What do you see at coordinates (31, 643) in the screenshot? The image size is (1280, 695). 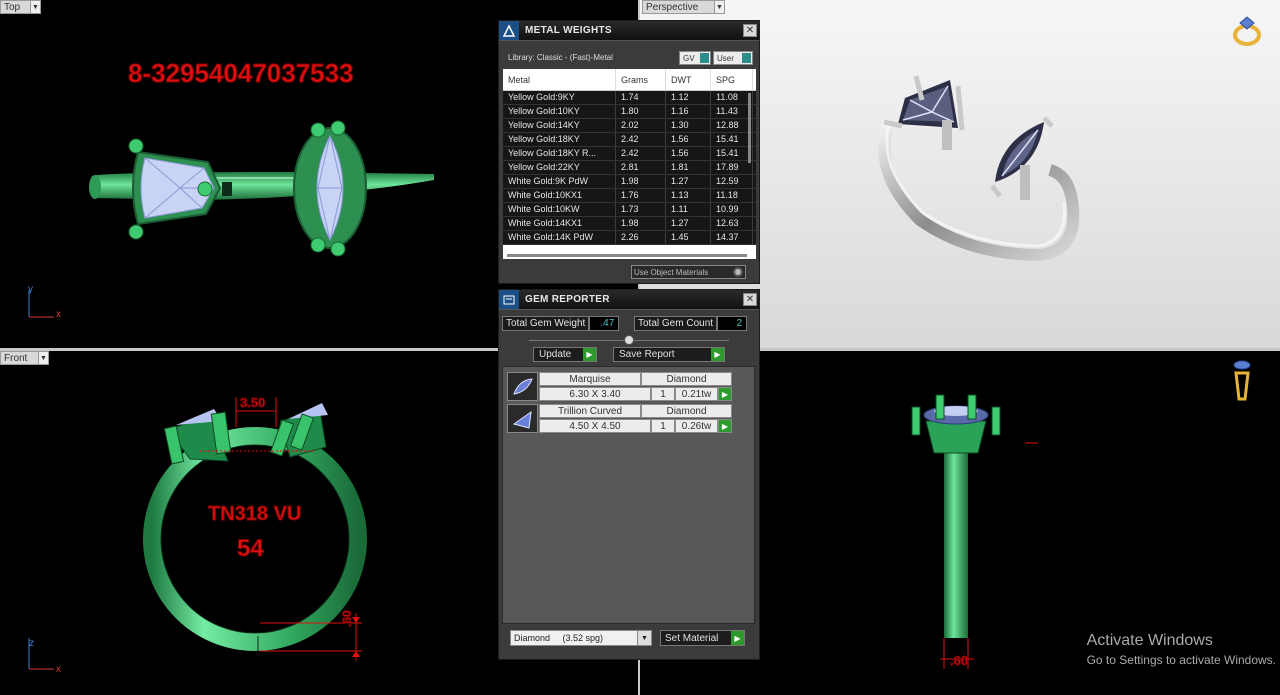 I see `axis-z-label: z` at bounding box center [31, 643].